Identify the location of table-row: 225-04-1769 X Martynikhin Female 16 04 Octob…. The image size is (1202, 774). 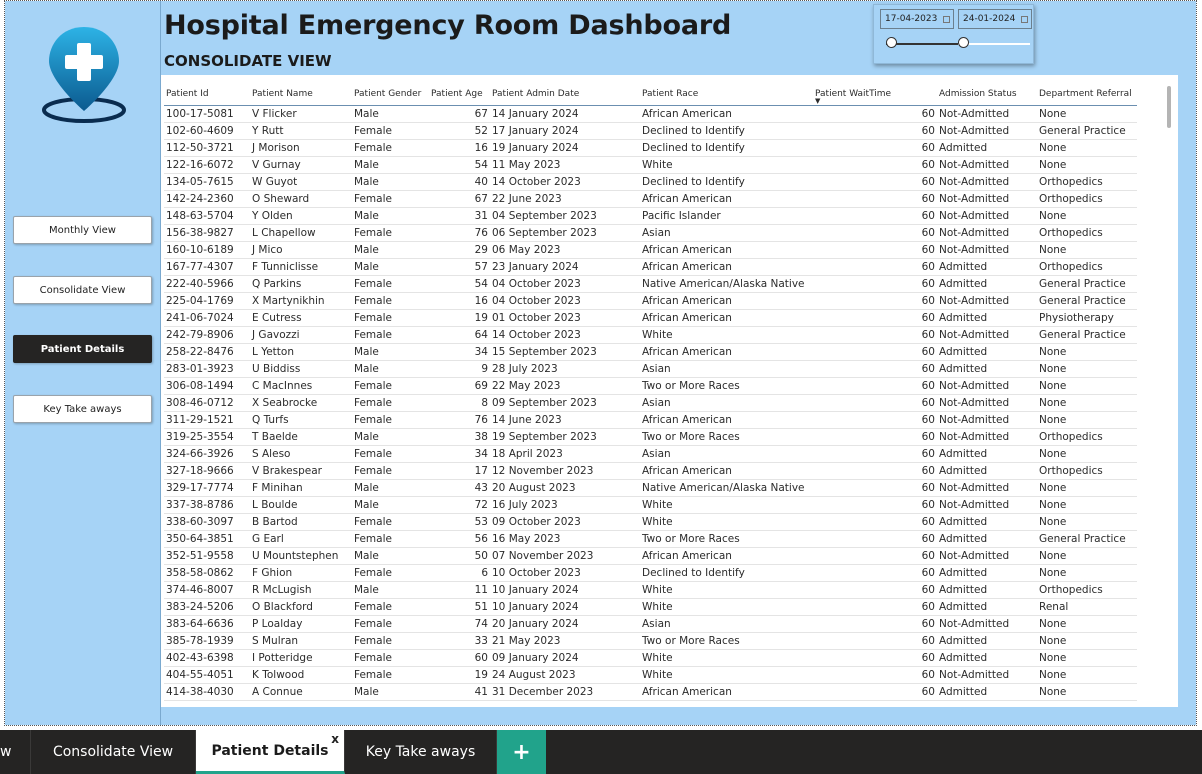
(650, 301).